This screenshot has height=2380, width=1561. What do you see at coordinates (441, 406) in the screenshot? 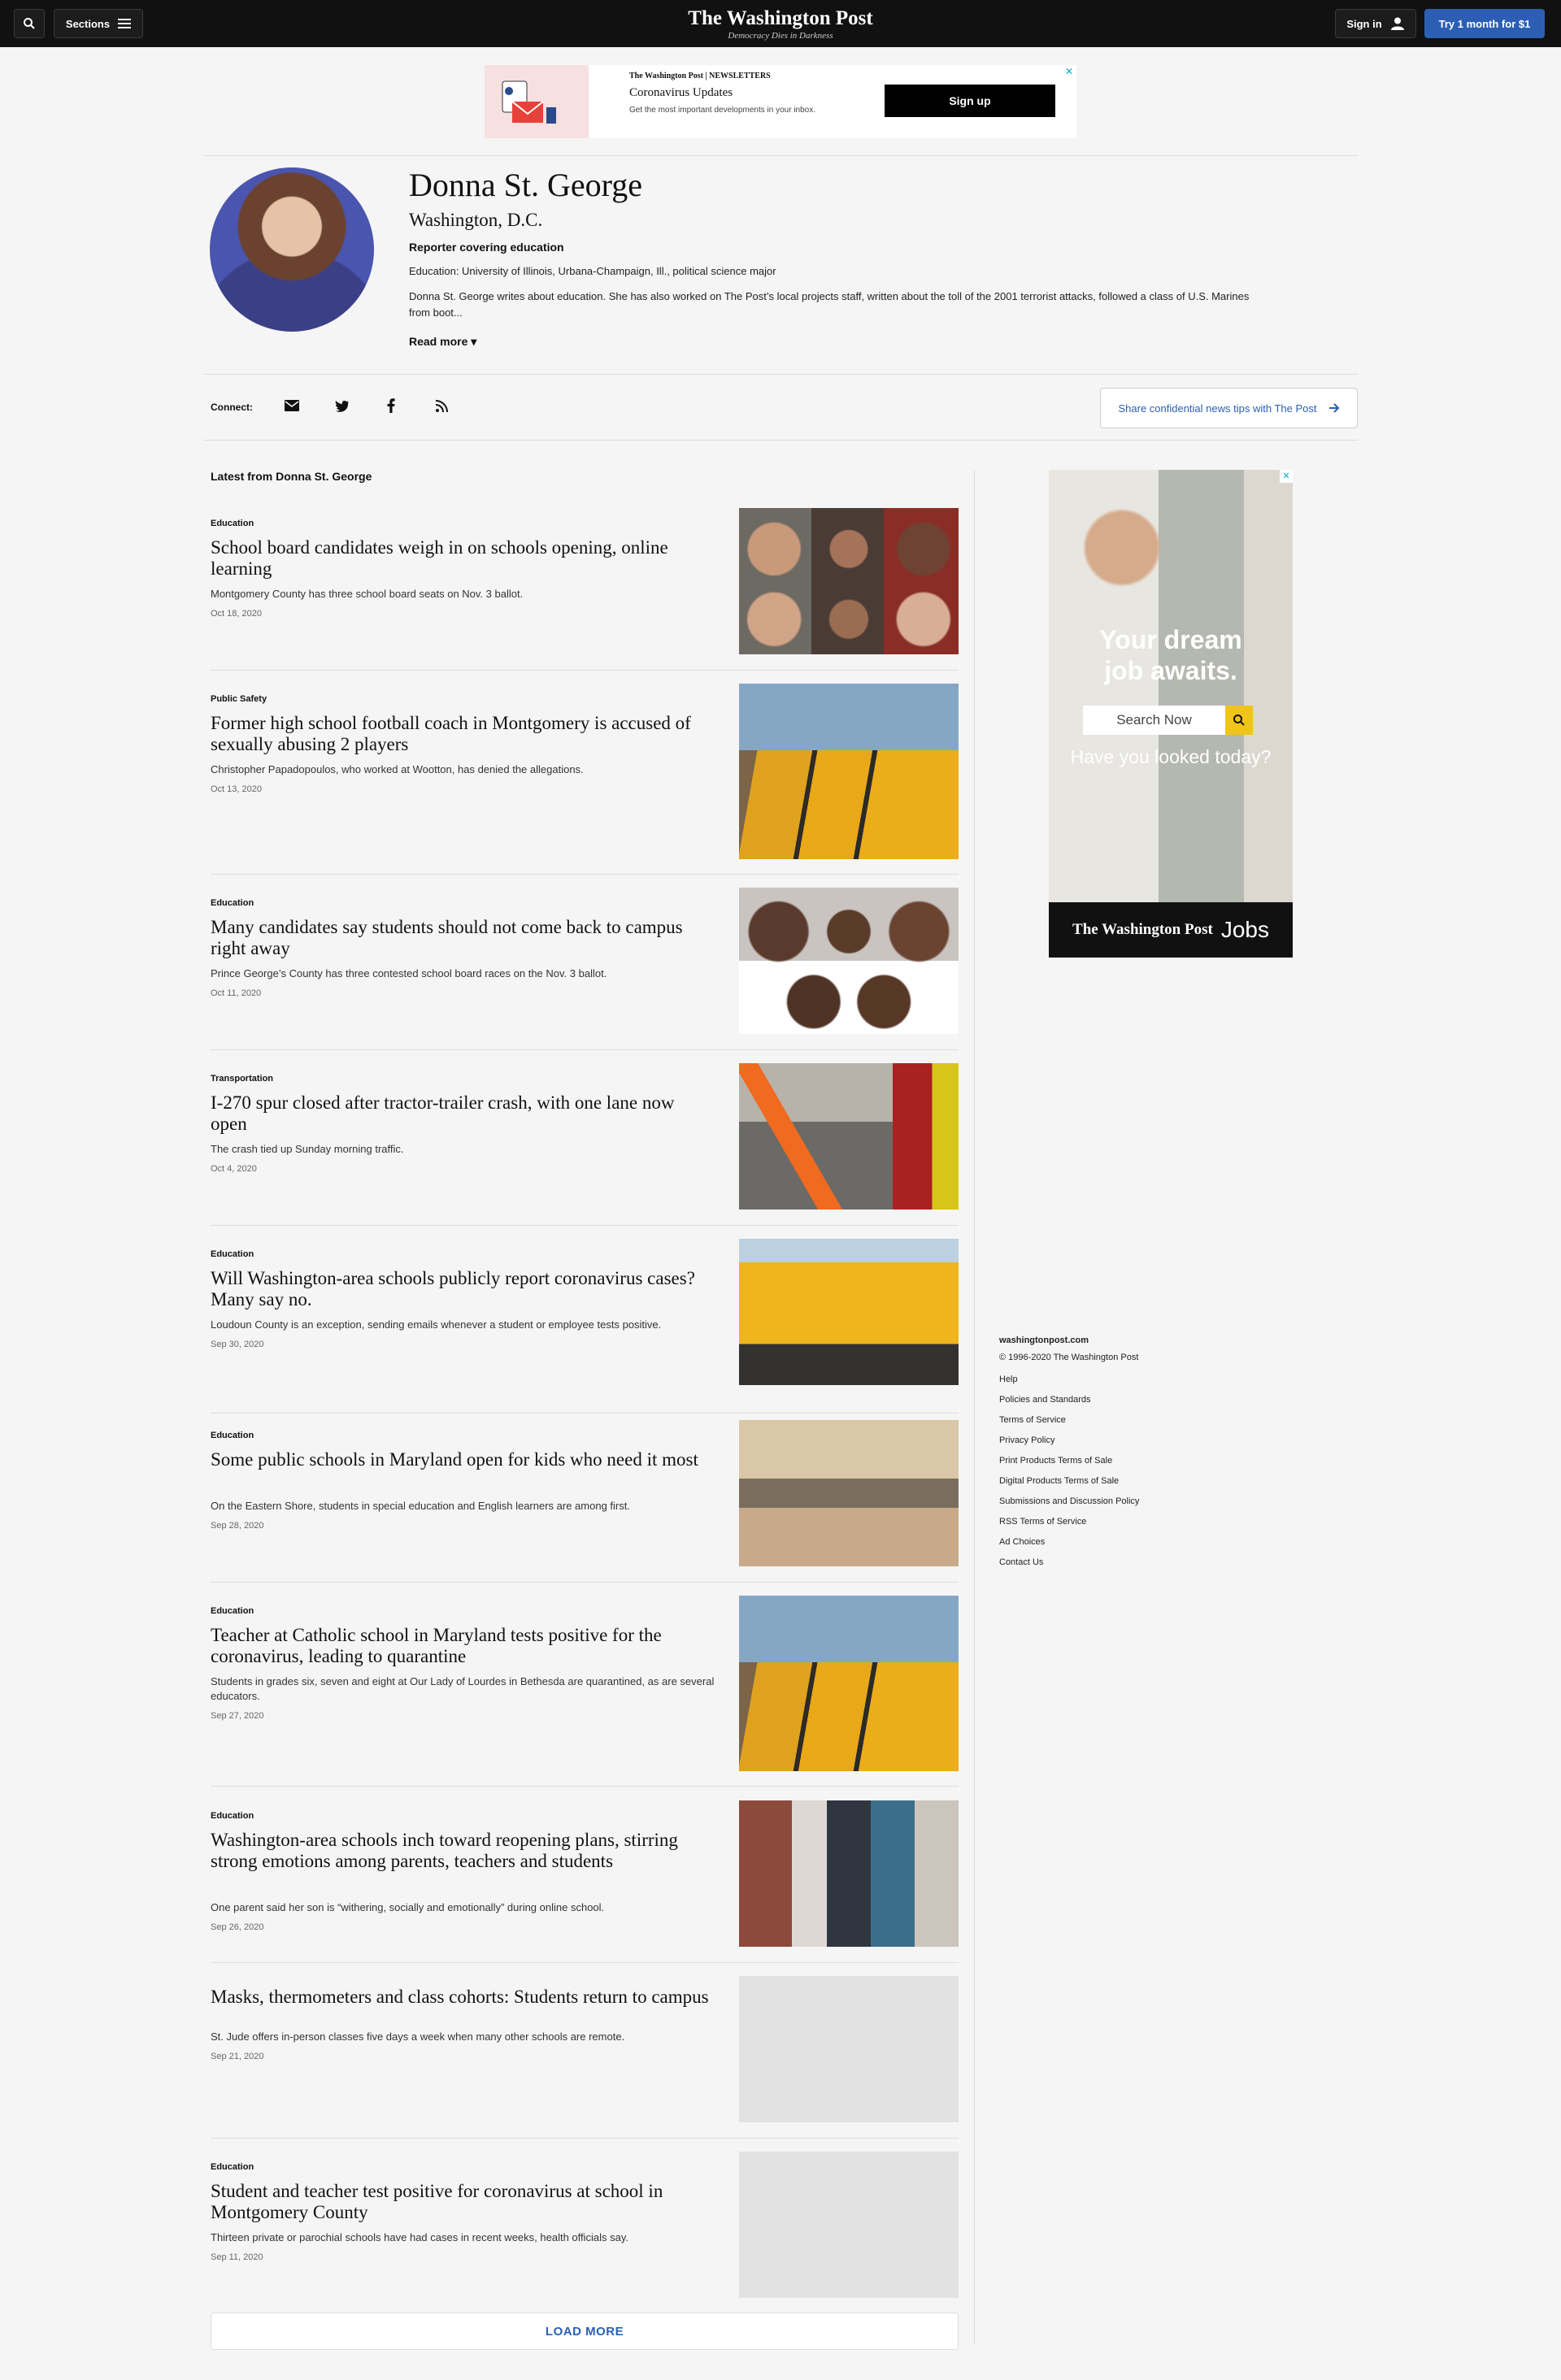
I see `rss-icon` at bounding box center [441, 406].